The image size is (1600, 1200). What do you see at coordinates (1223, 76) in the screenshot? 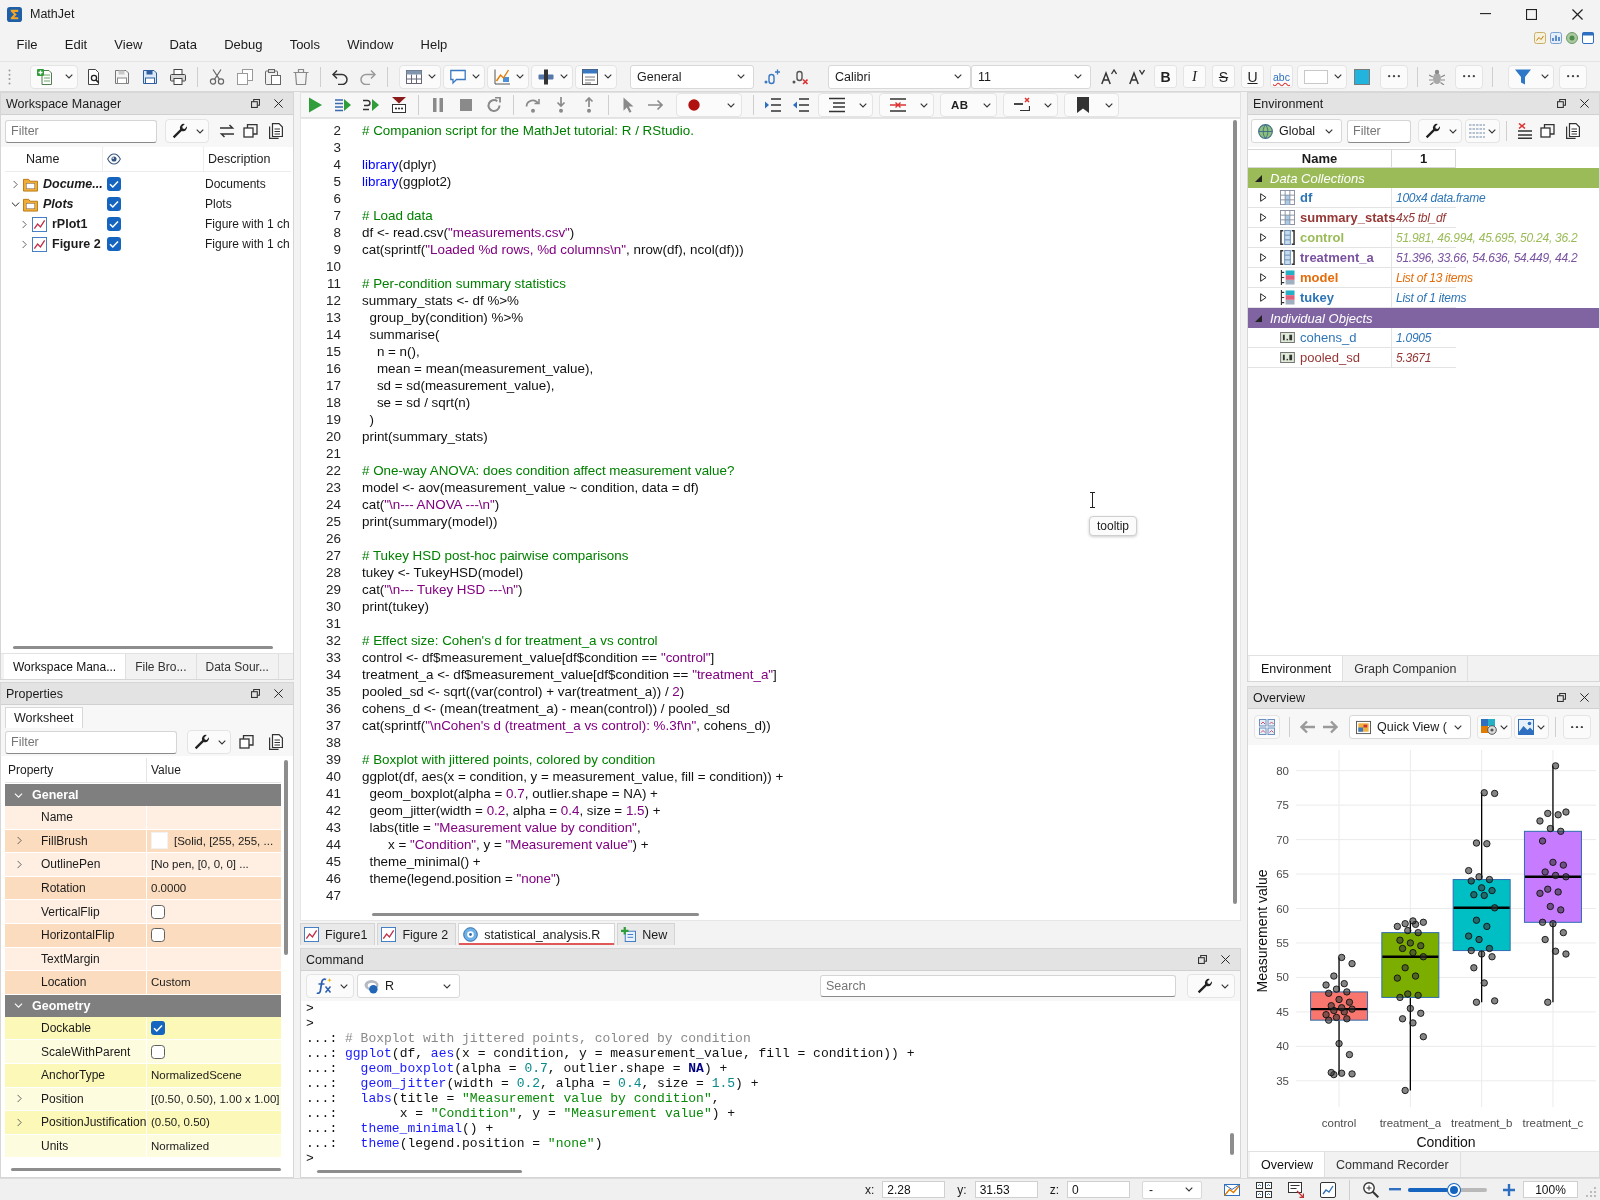
I see `strikethrough-button: S` at bounding box center [1223, 76].